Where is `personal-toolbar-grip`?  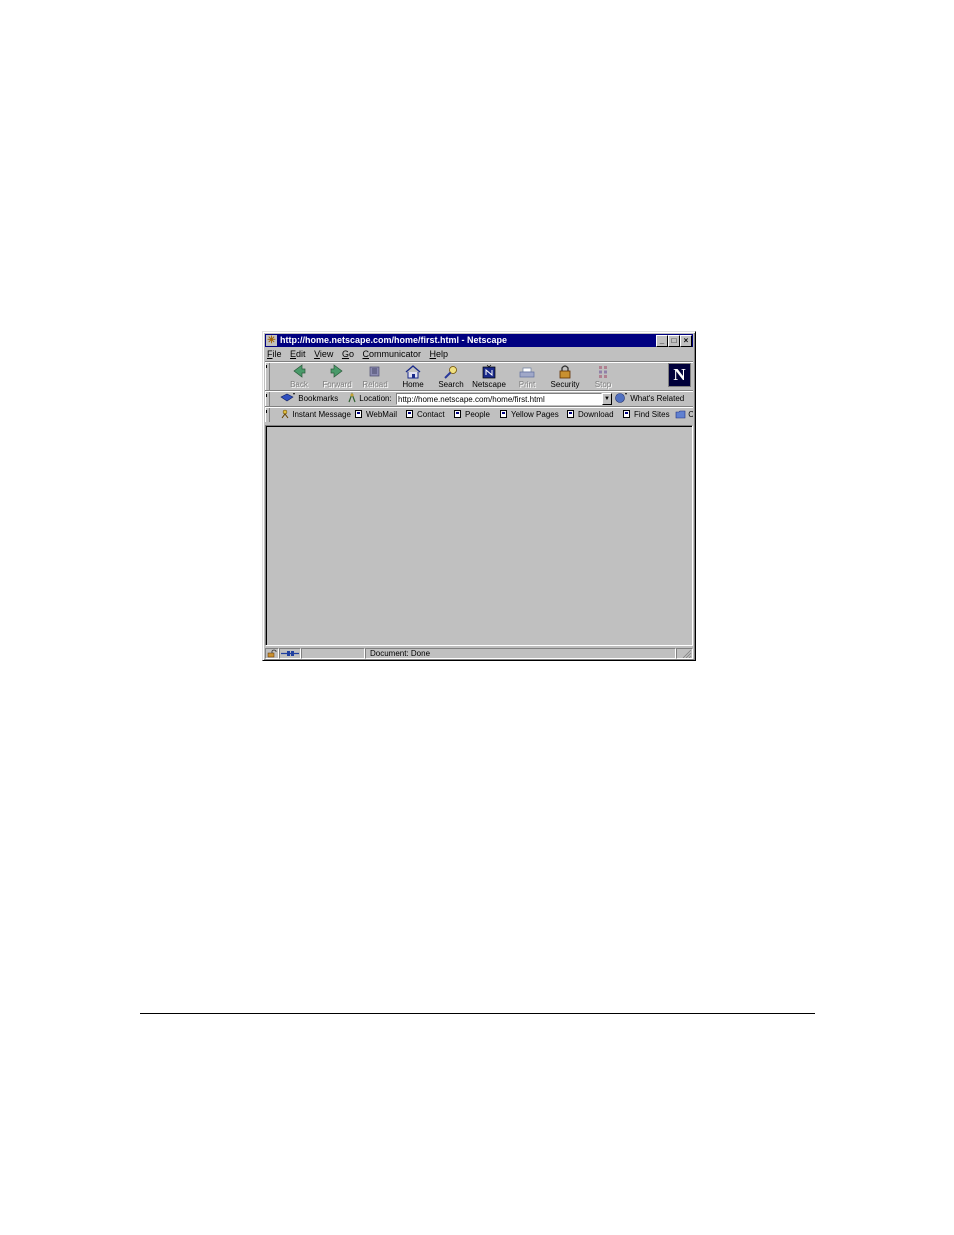
personal-toolbar-grip is located at coordinates (267, 415).